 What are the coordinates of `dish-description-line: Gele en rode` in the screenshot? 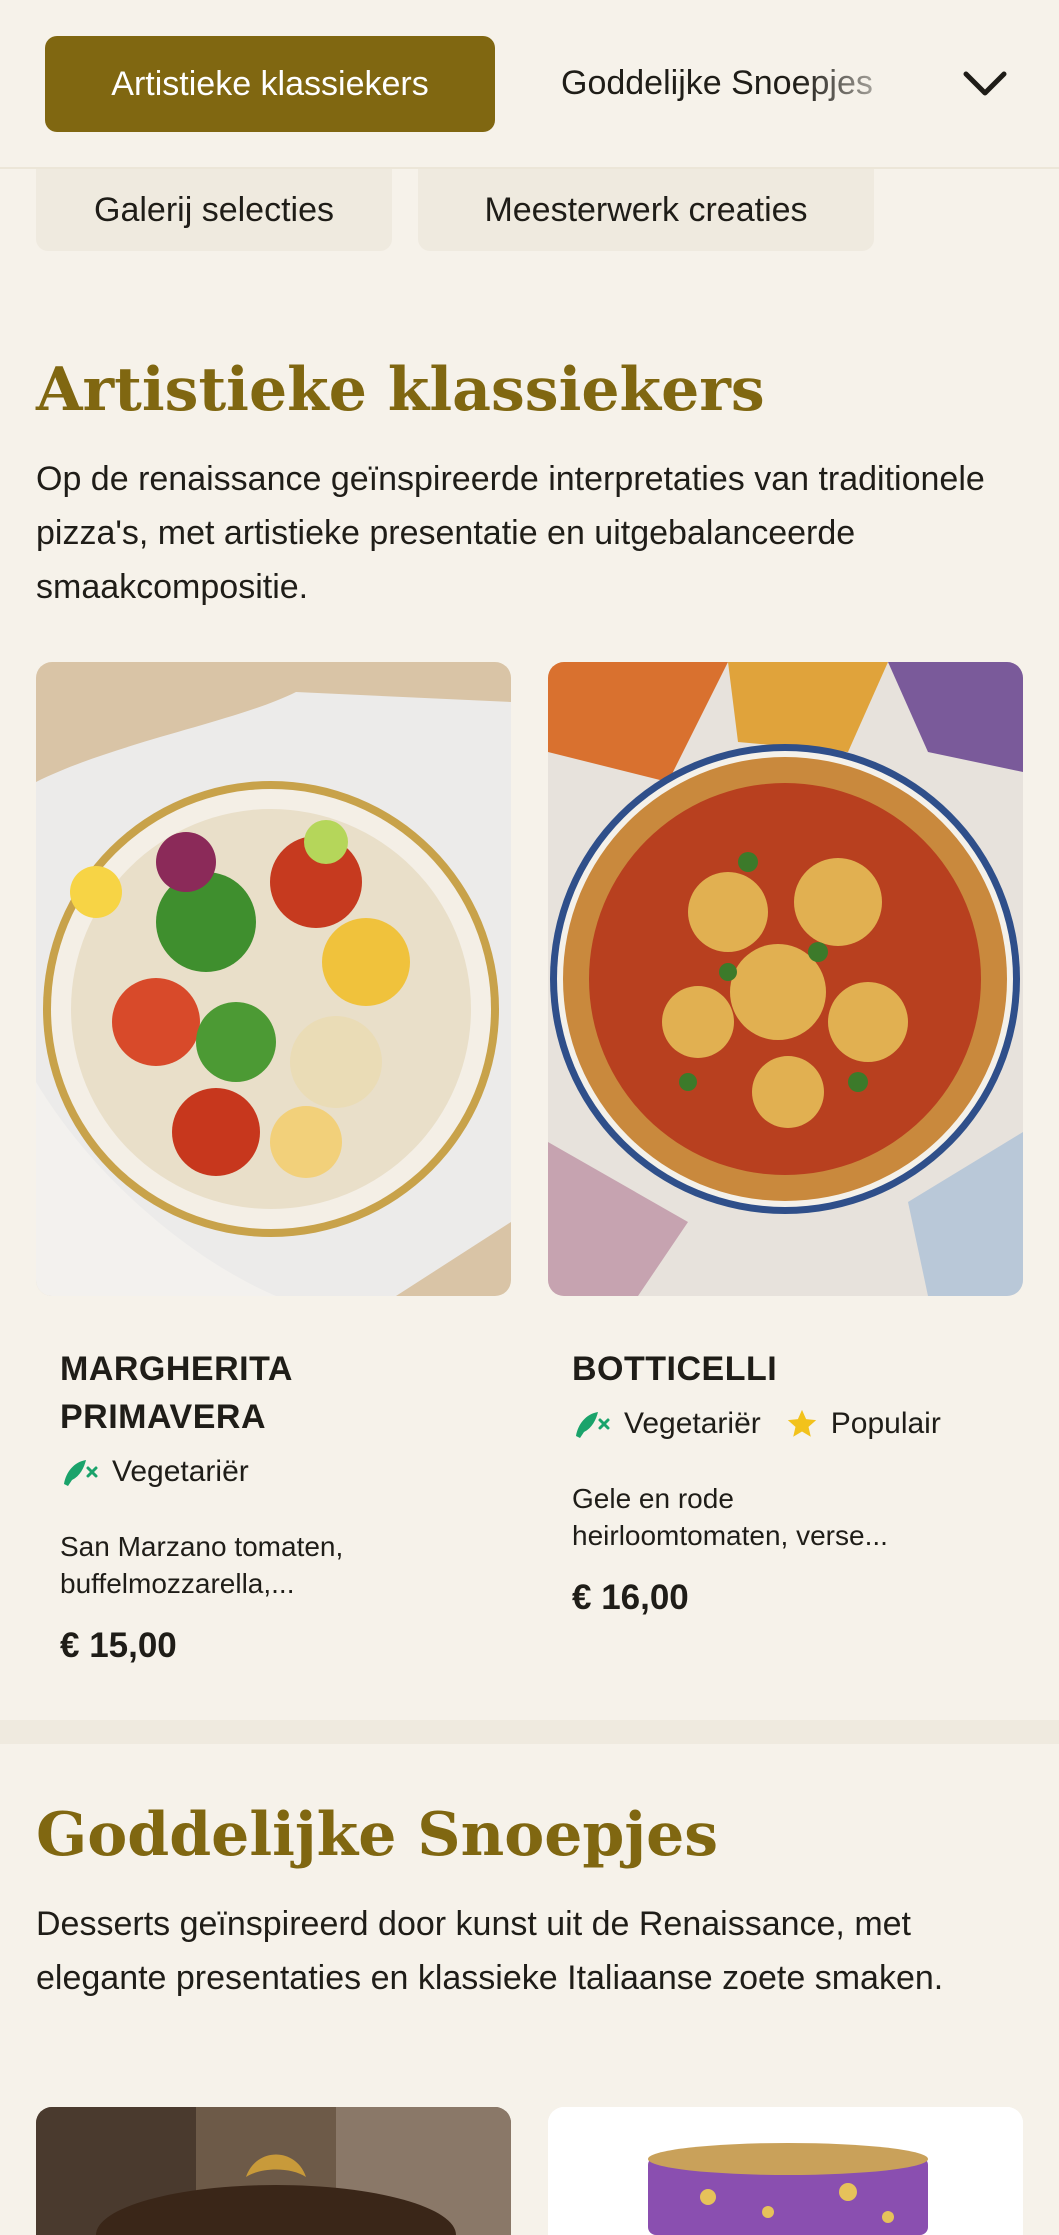 It's located at (653, 1498).